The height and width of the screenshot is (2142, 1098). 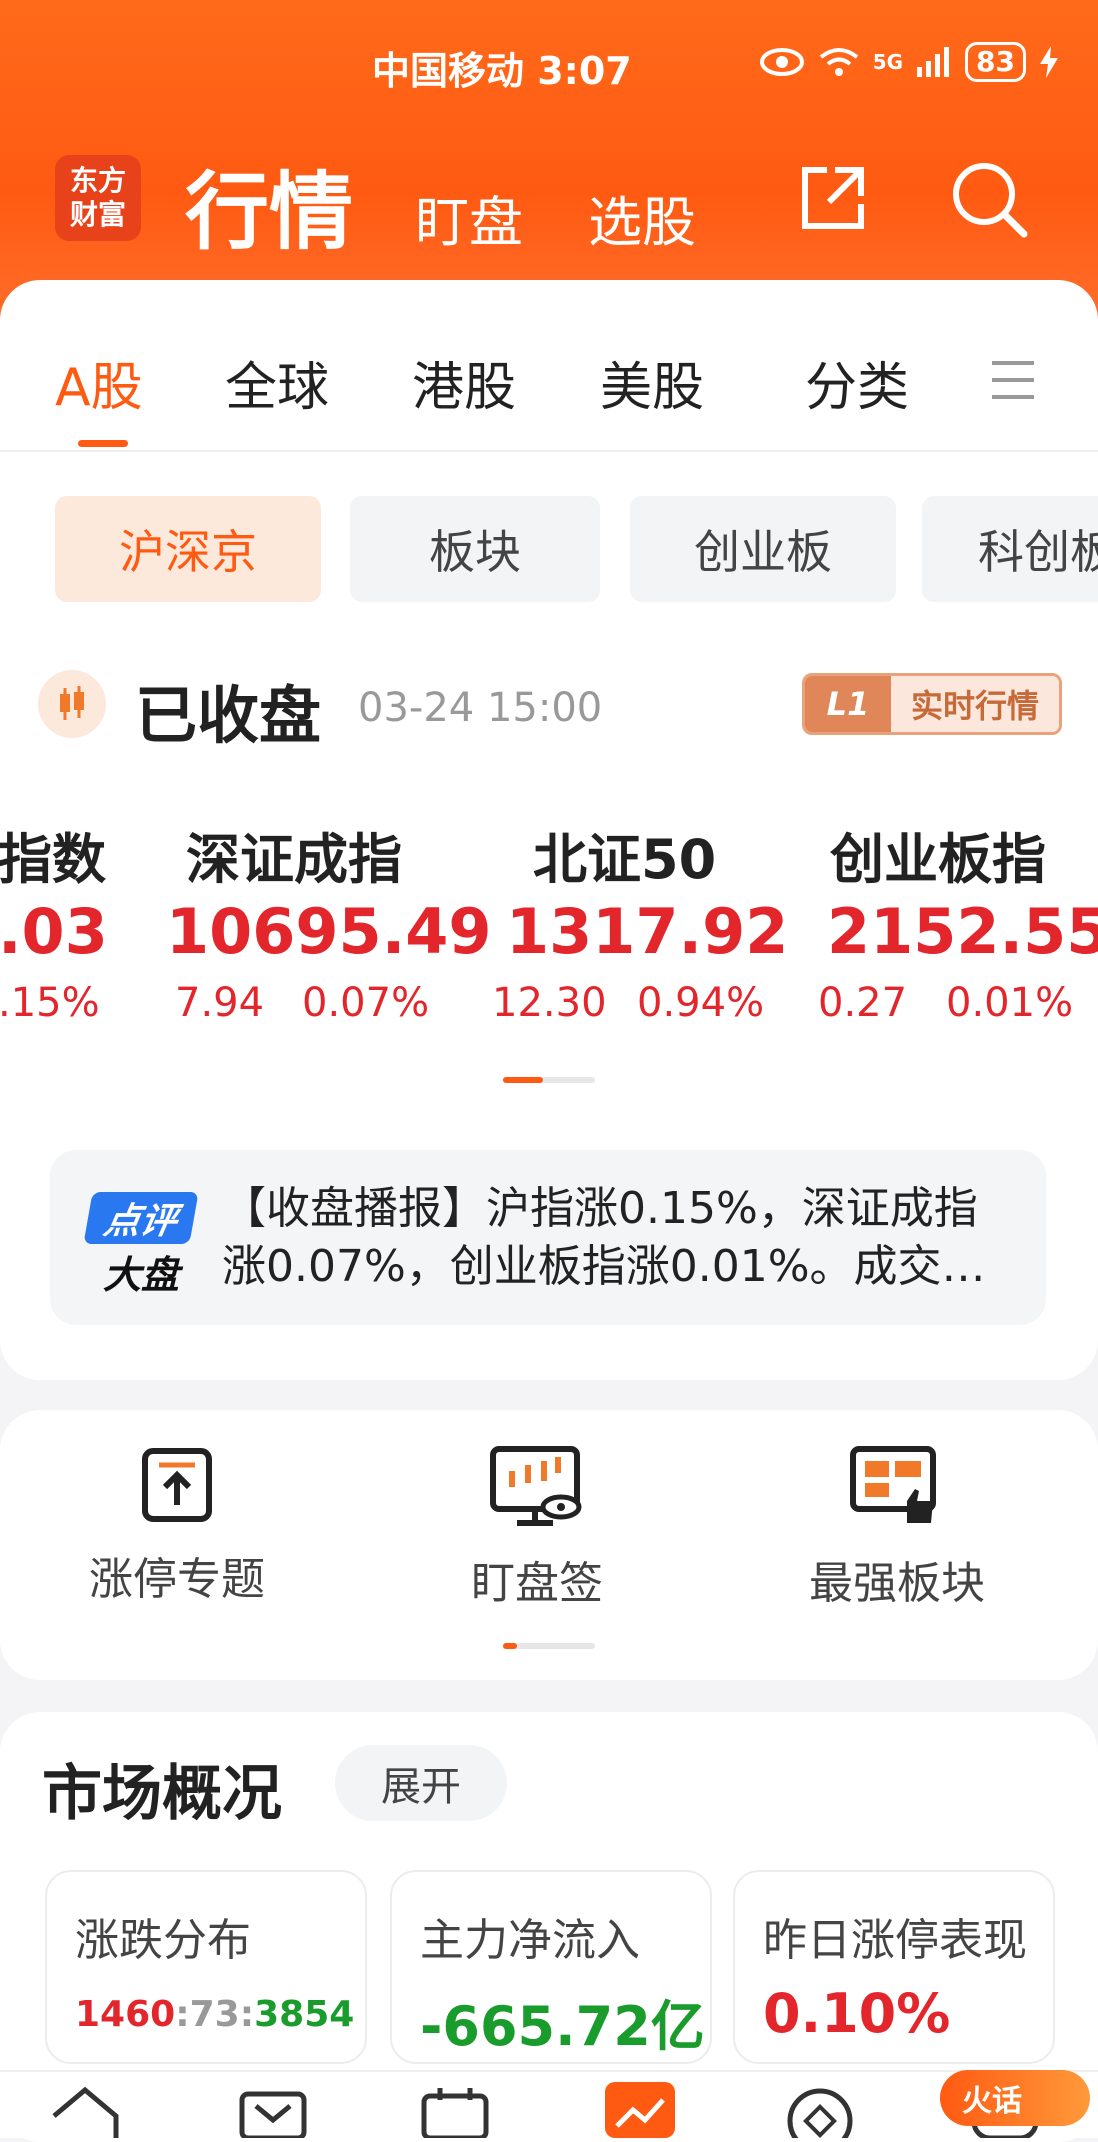 What do you see at coordinates (908, 62) in the screenshot?
I see `status-icons: 5G 83` at bounding box center [908, 62].